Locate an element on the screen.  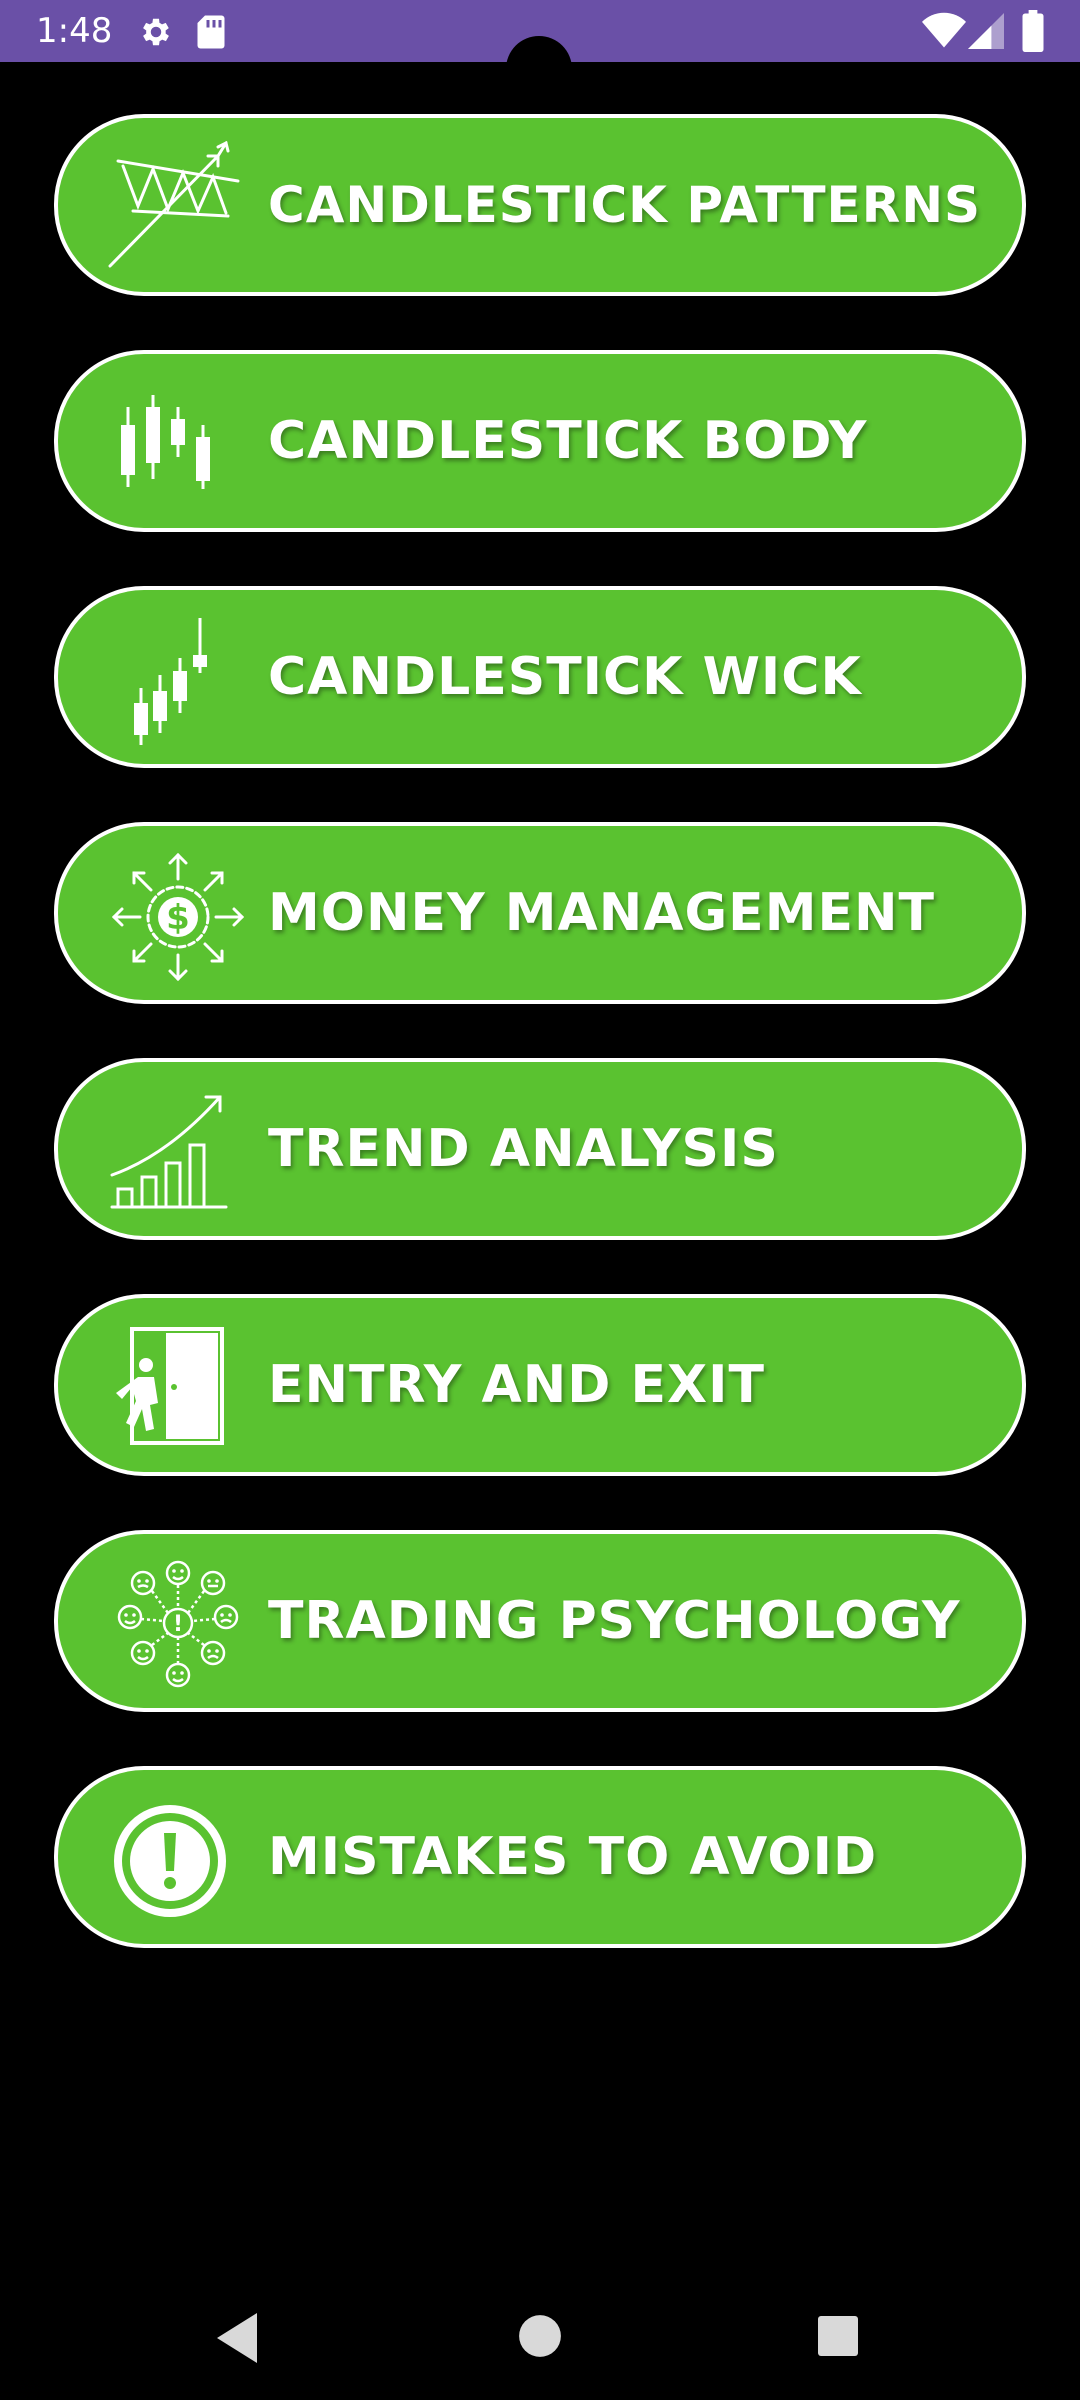
recents-icon is located at coordinates (838, 2336).